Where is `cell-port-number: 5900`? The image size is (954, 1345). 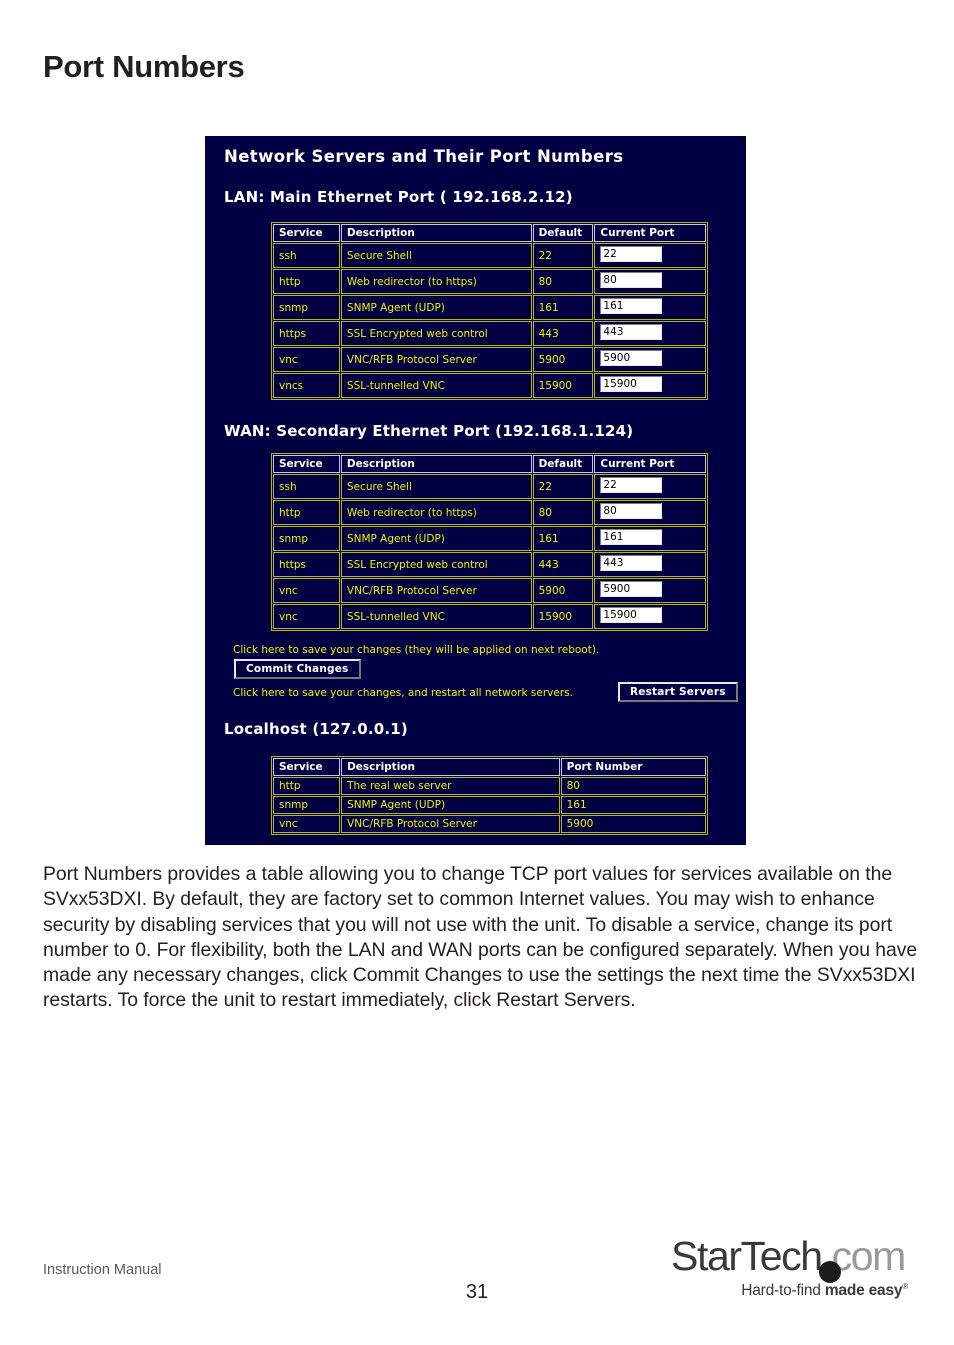
cell-port-number: 5900 is located at coordinates (633, 824).